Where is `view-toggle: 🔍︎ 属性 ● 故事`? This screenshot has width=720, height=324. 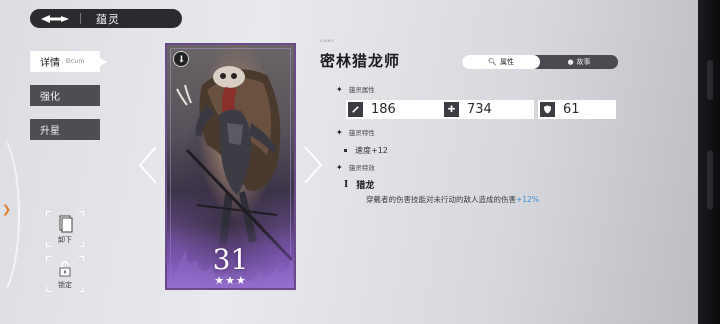 view-toggle: 🔍︎ 属性 ● 故事 is located at coordinates (540, 62).